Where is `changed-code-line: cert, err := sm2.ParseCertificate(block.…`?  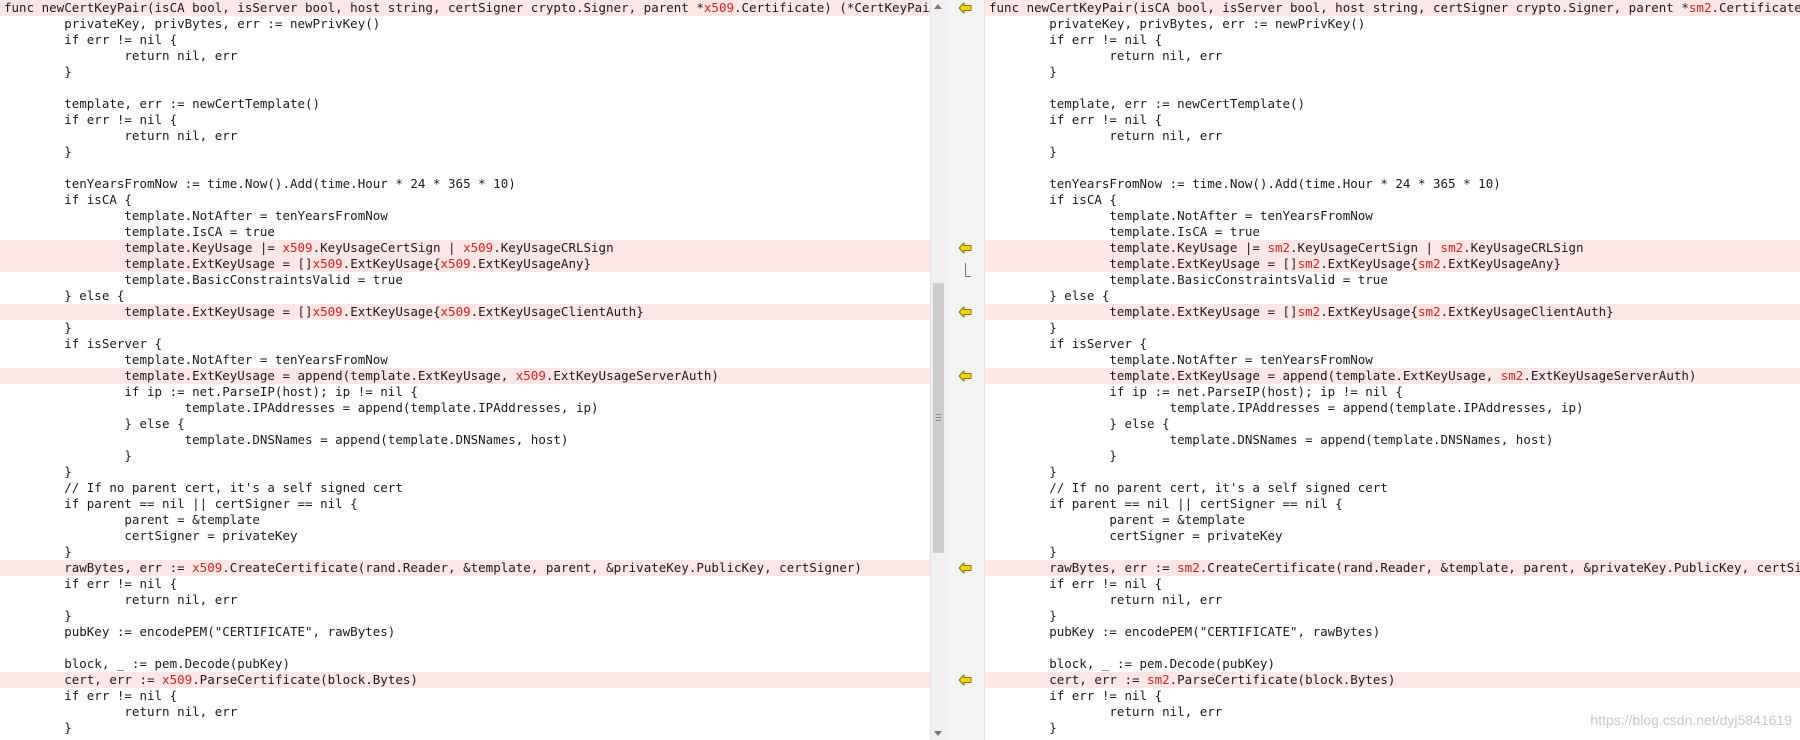 changed-code-line: cert, err := sm2.ParseCertificate(block.… is located at coordinates (1392, 680).